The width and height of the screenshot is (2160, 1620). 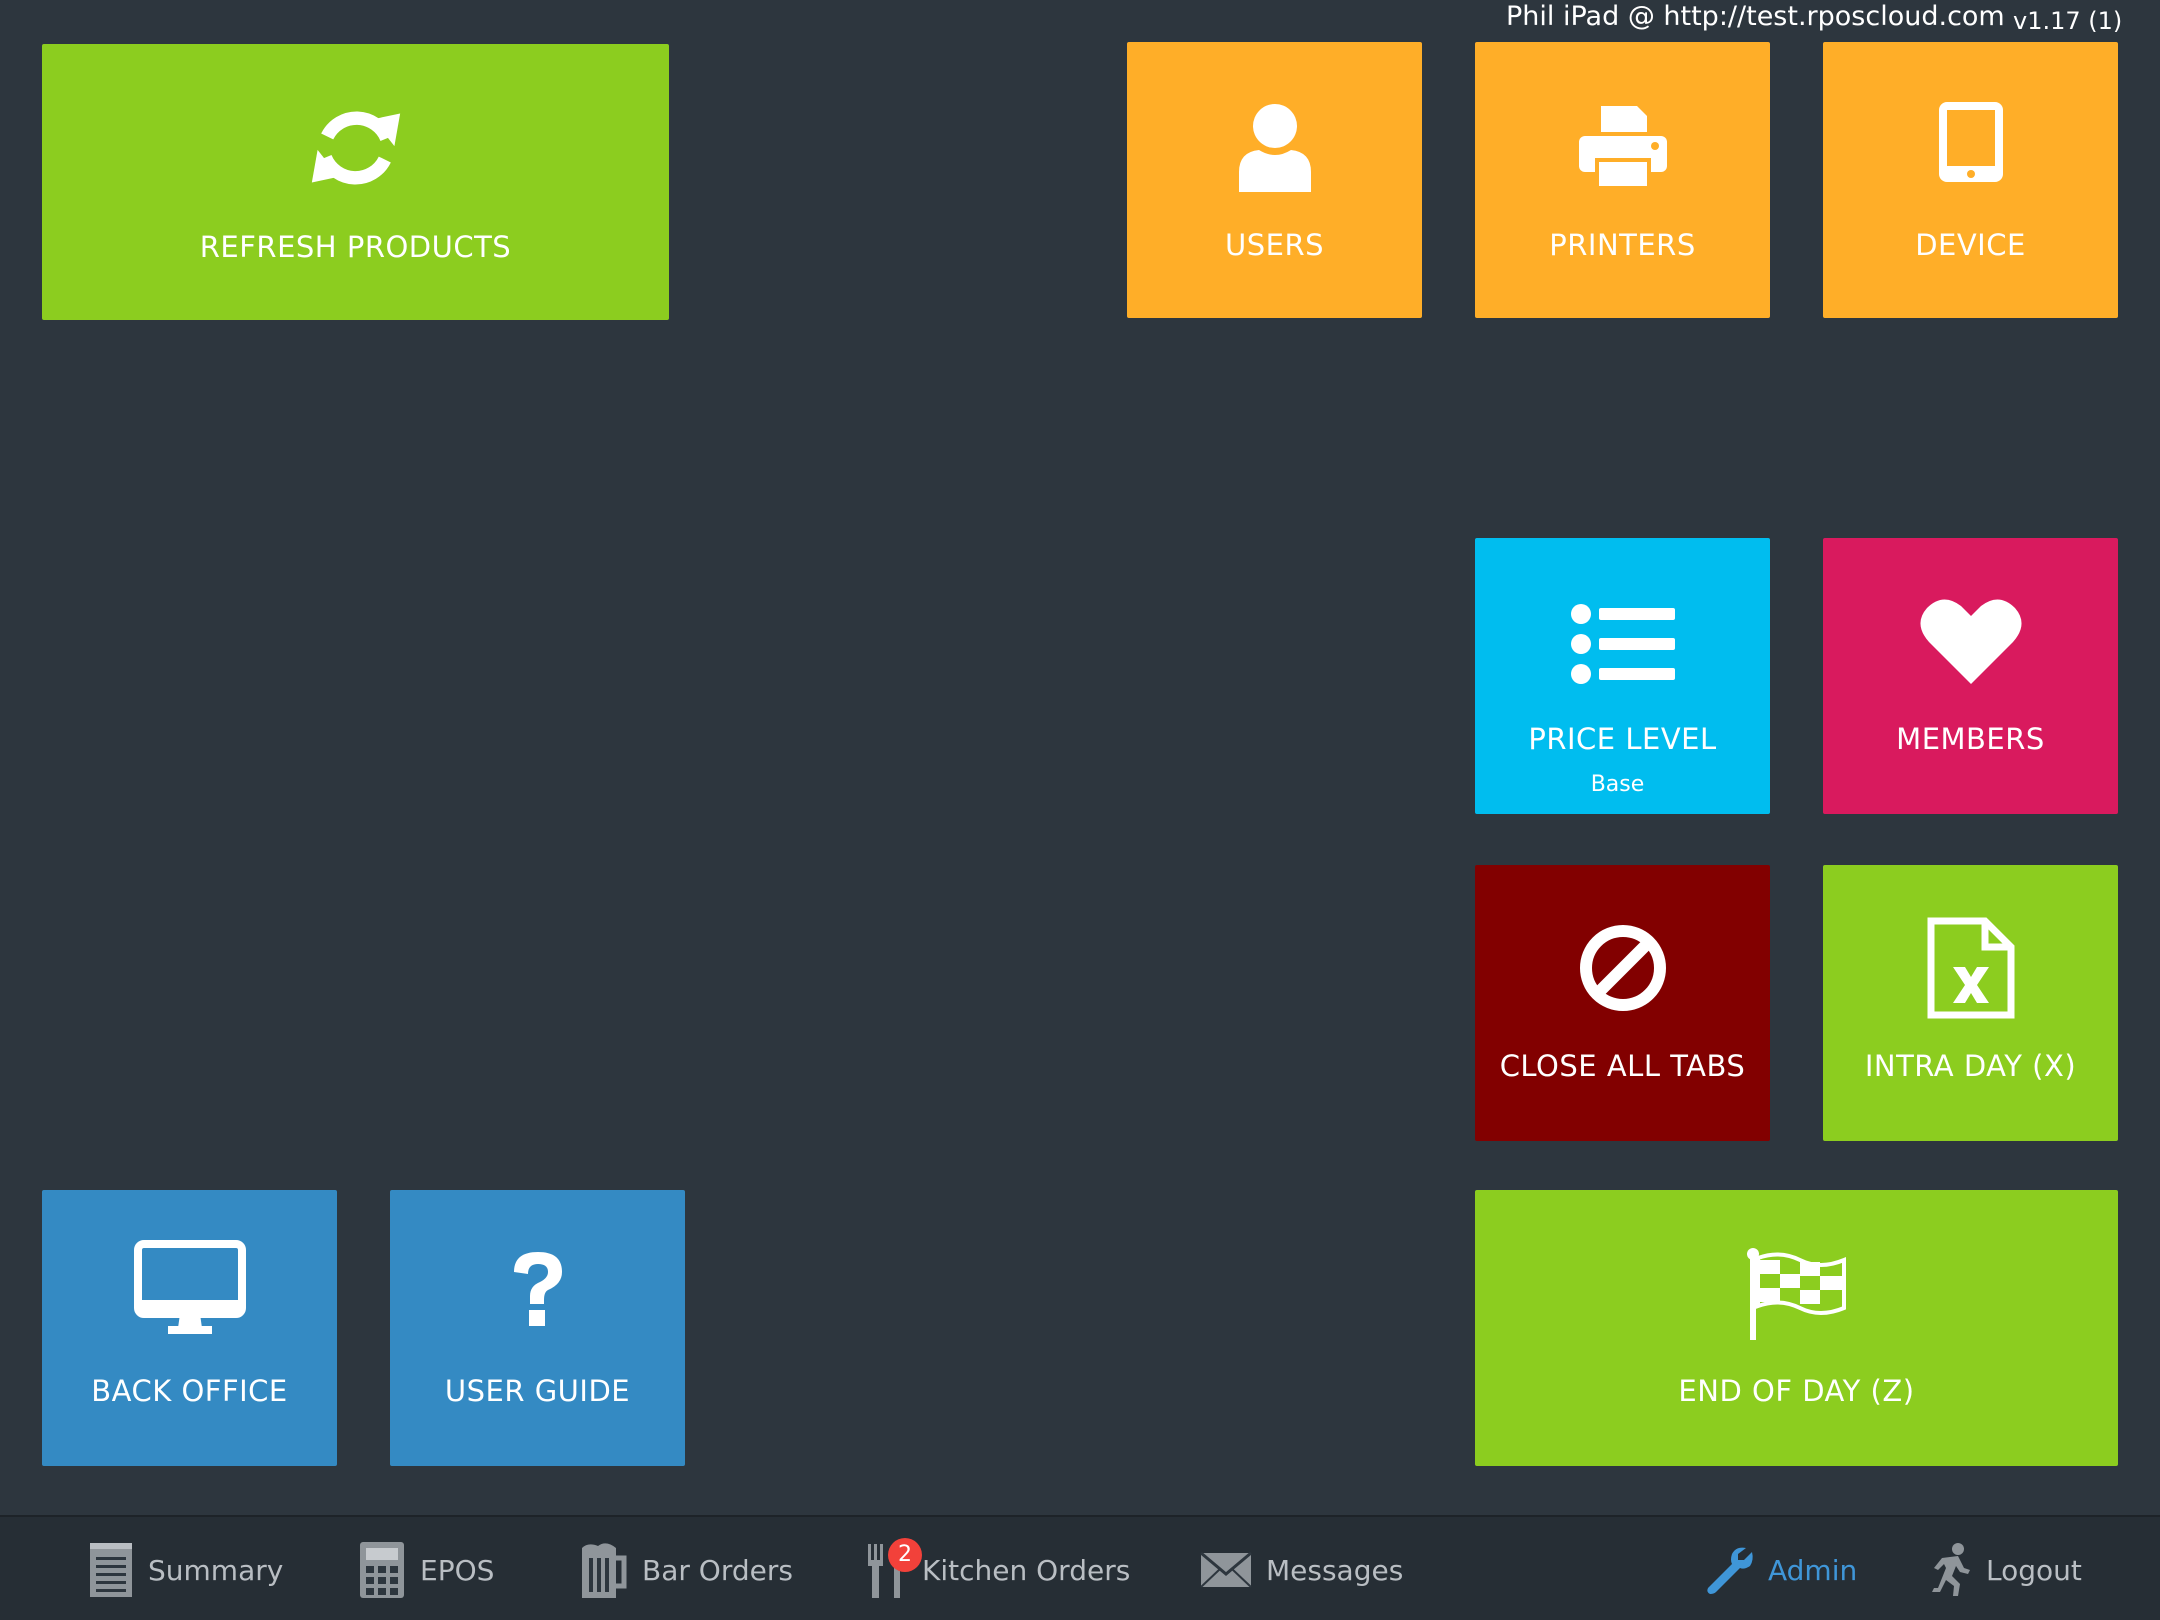 I want to click on intra-day-label: INTRA DAY (X), so click(x=1970, y=1066).